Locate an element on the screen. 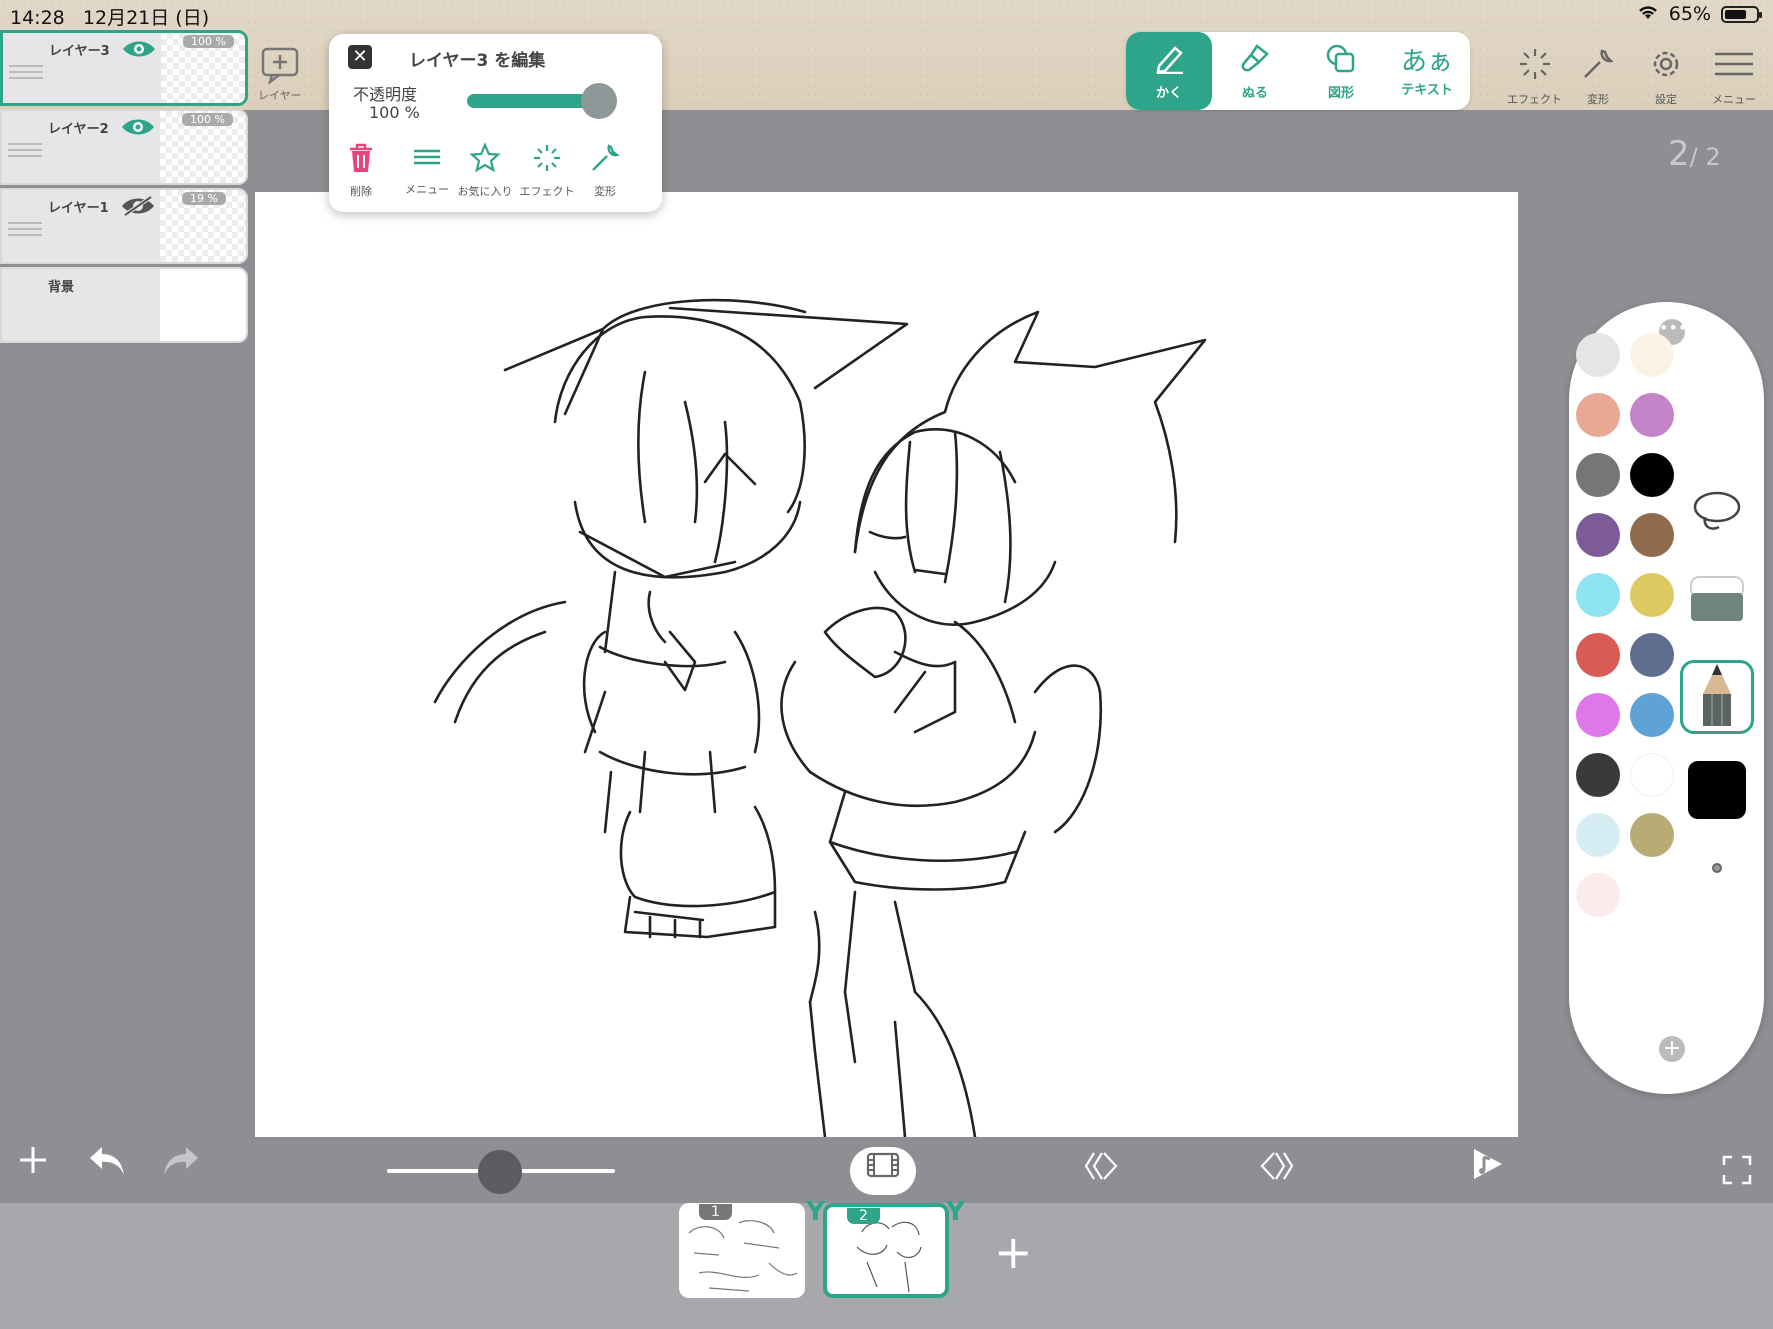  color-palette: ••• + is located at coordinates (1666, 698).